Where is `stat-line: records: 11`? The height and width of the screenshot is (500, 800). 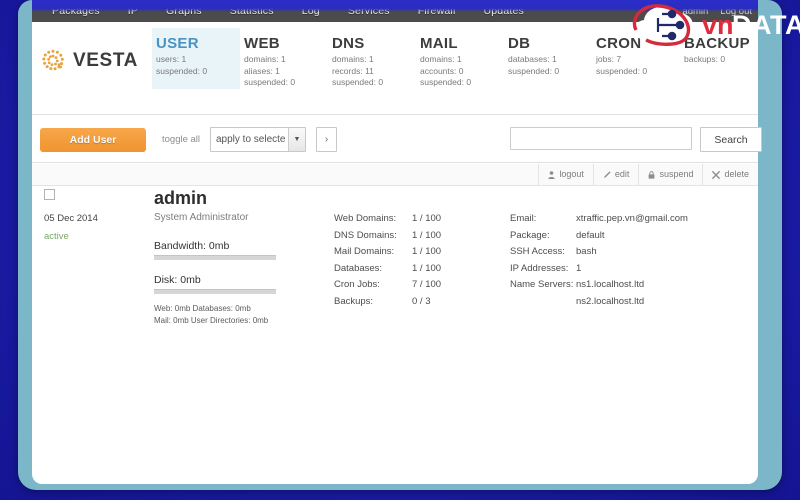
stat-line: records: 11 is located at coordinates (353, 70).